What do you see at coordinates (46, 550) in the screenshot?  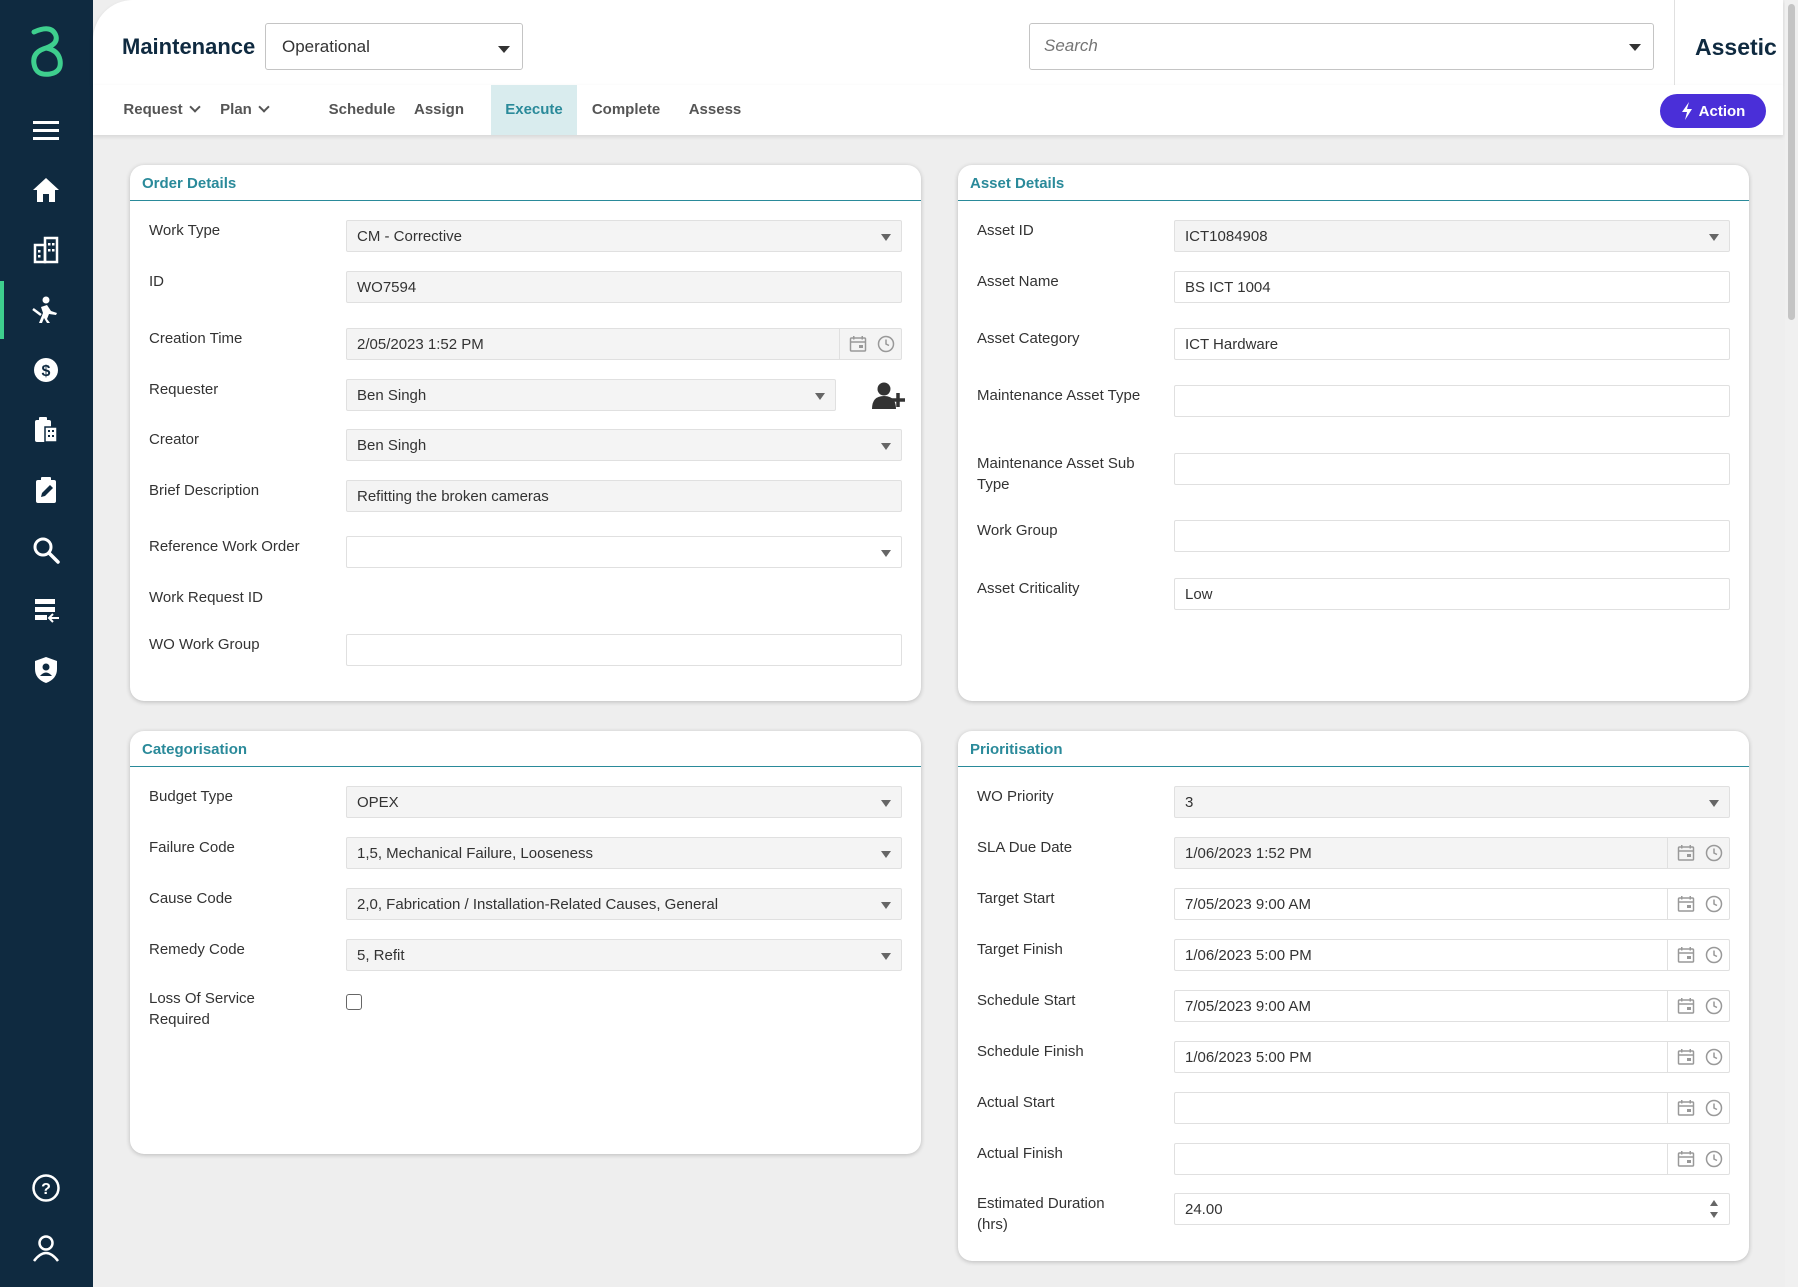 I see `search-icon` at bounding box center [46, 550].